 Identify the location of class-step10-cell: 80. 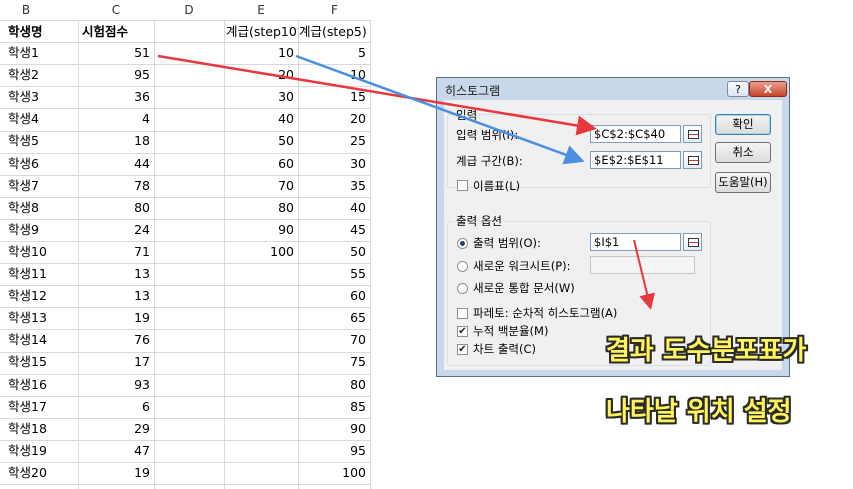
(260, 208).